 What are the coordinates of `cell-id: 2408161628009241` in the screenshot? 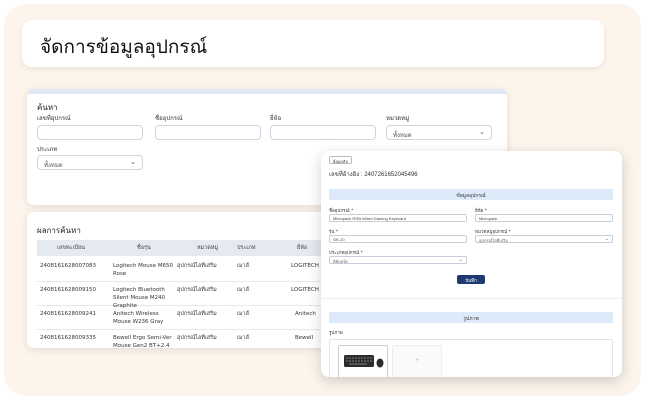 It's located at (68, 314).